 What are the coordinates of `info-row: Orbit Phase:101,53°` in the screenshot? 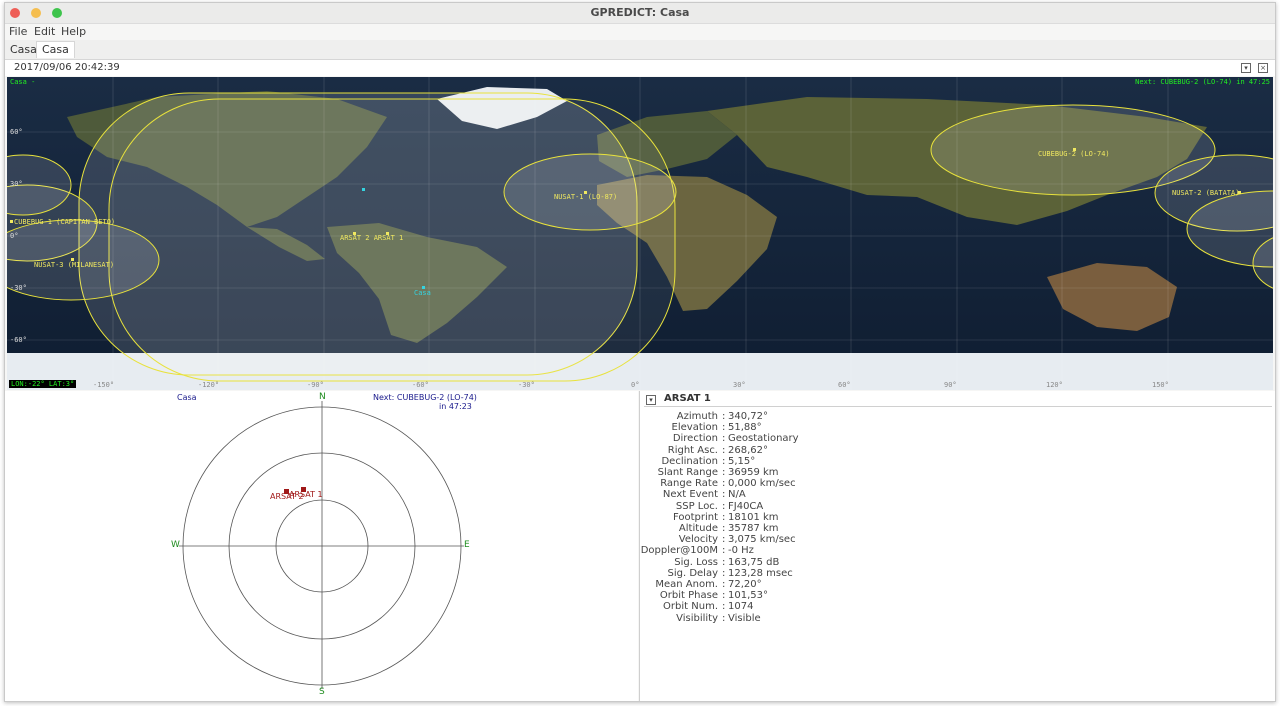 It's located at (957, 596).